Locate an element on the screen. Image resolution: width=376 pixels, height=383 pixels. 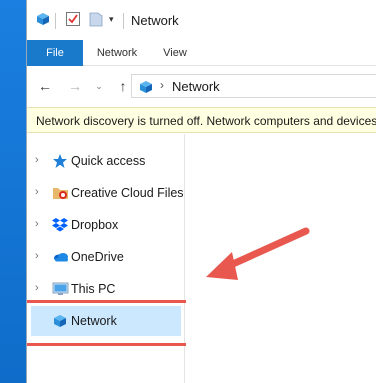
properties-check-icon is located at coordinates (73, 20).